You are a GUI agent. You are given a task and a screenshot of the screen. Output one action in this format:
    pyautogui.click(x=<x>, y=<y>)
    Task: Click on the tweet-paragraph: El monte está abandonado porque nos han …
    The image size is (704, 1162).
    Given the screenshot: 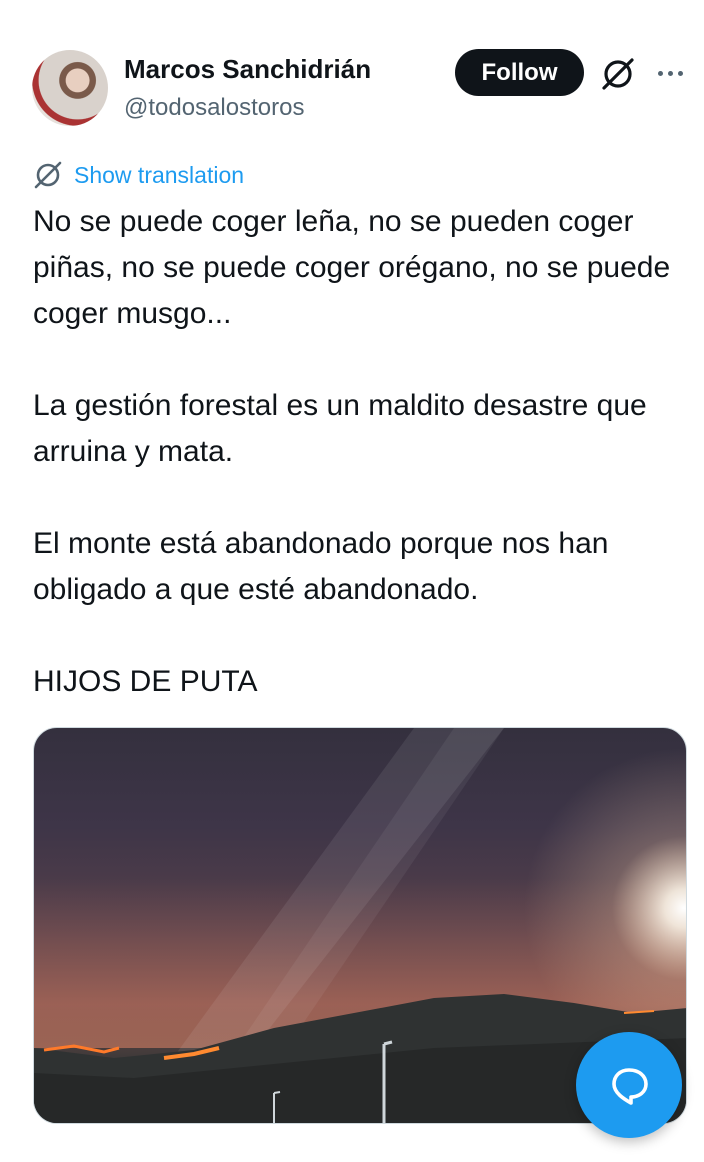 What is the action you would take?
    pyautogui.click(x=321, y=566)
    